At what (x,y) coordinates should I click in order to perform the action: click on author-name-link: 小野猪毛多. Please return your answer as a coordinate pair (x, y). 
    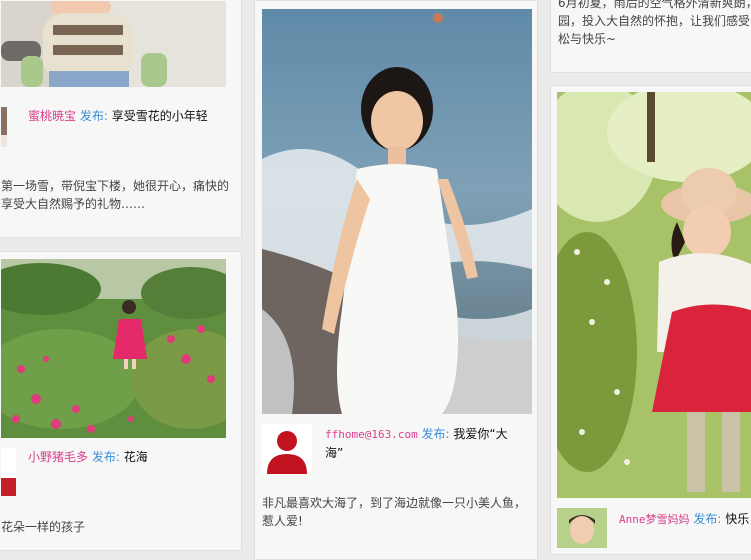
    Looking at the image, I should click on (58, 457).